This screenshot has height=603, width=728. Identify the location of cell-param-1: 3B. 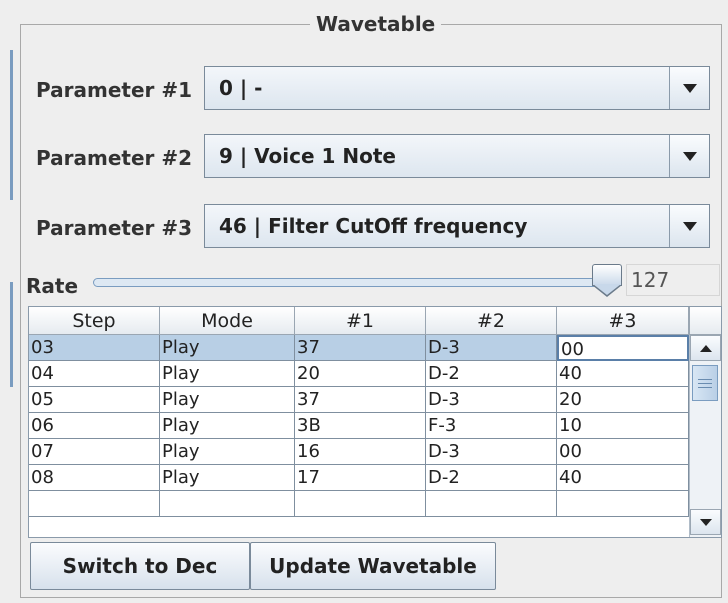
(360, 426).